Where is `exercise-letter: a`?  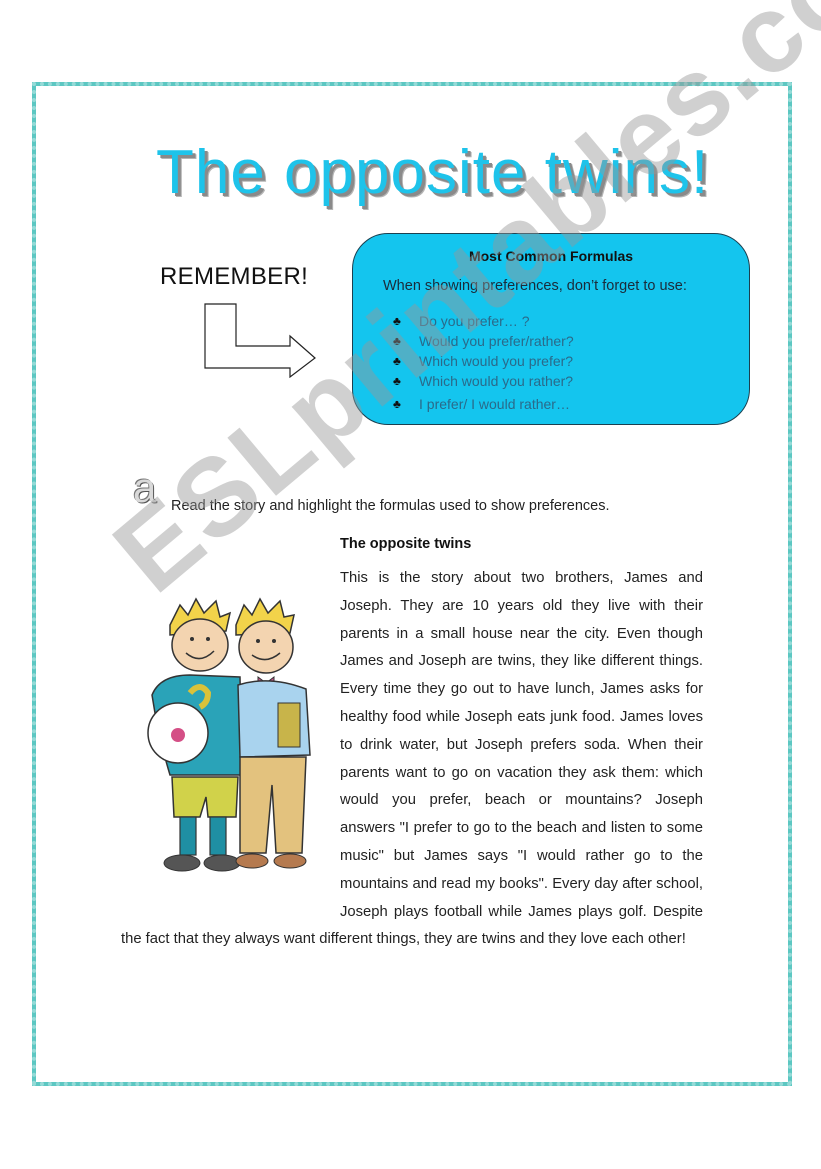 exercise-letter: a is located at coordinates (145, 487).